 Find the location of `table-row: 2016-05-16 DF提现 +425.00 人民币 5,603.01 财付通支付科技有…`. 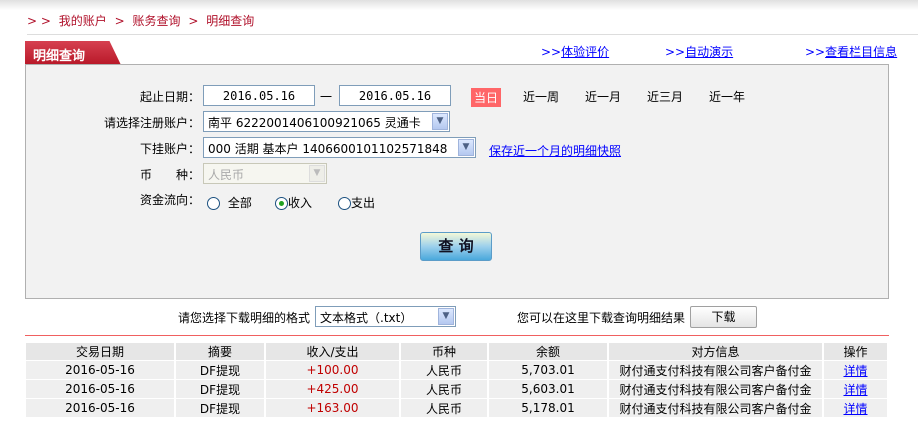

table-row: 2016-05-16 DF提现 +425.00 人民币 5,603.01 财付通支付科技有… is located at coordinates (457, 389).